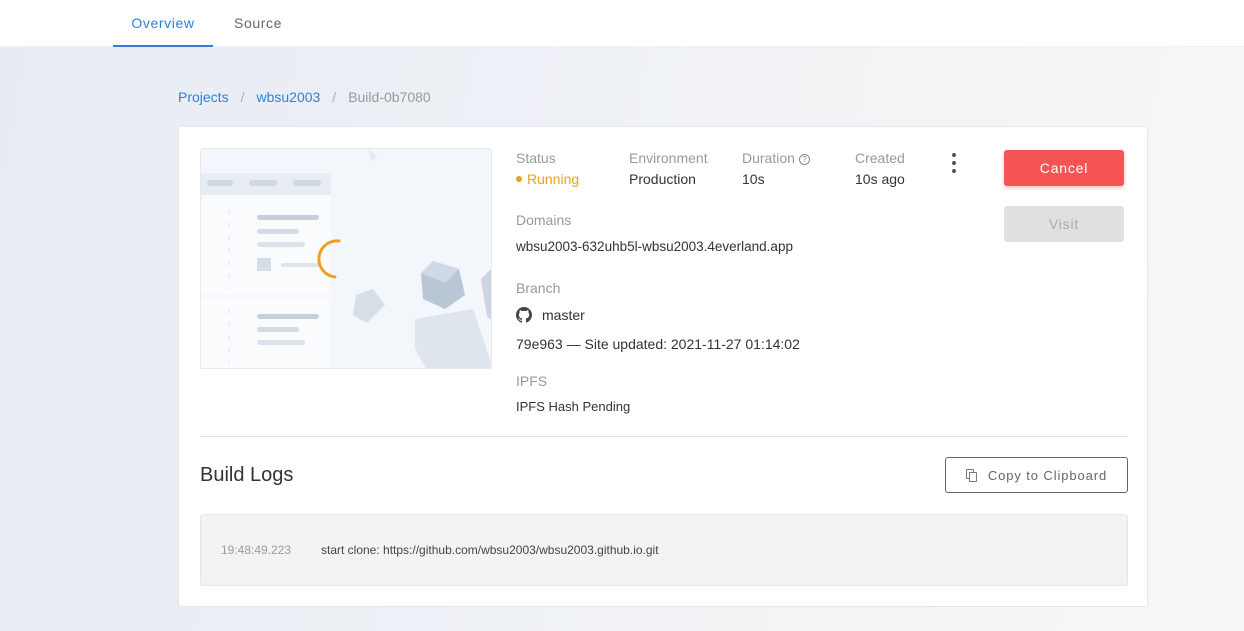  What do you see at coordinates (532, 381) in the screenshot?
I see `ipfs-label: IPFS` at bounding box center [532, 381].